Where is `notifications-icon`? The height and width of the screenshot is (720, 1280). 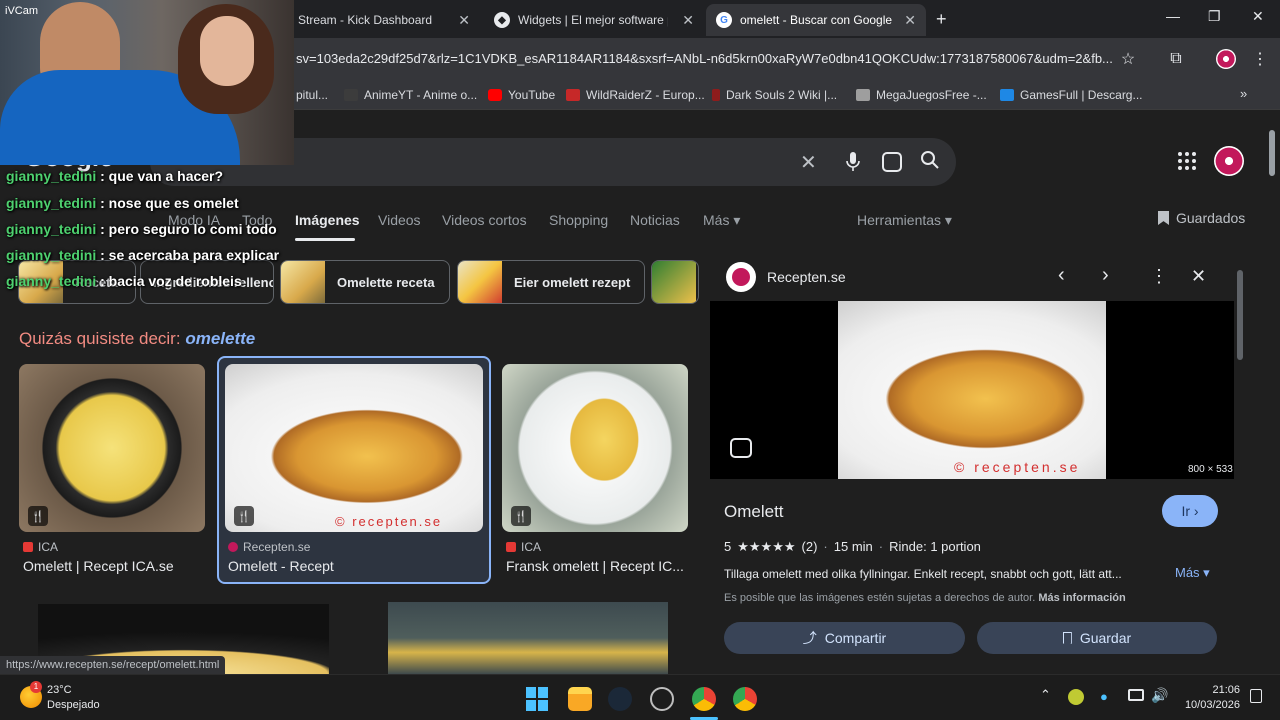
notifications-icon is located at coordinates (1256, 696).